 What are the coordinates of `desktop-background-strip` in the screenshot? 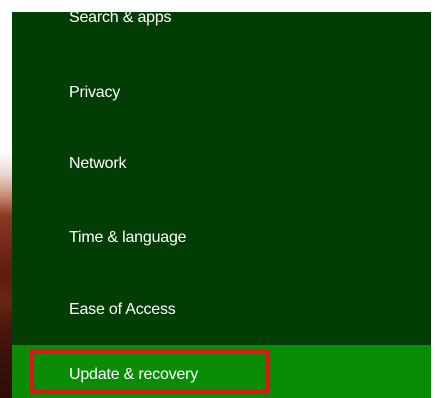 It's located at (6, 199).